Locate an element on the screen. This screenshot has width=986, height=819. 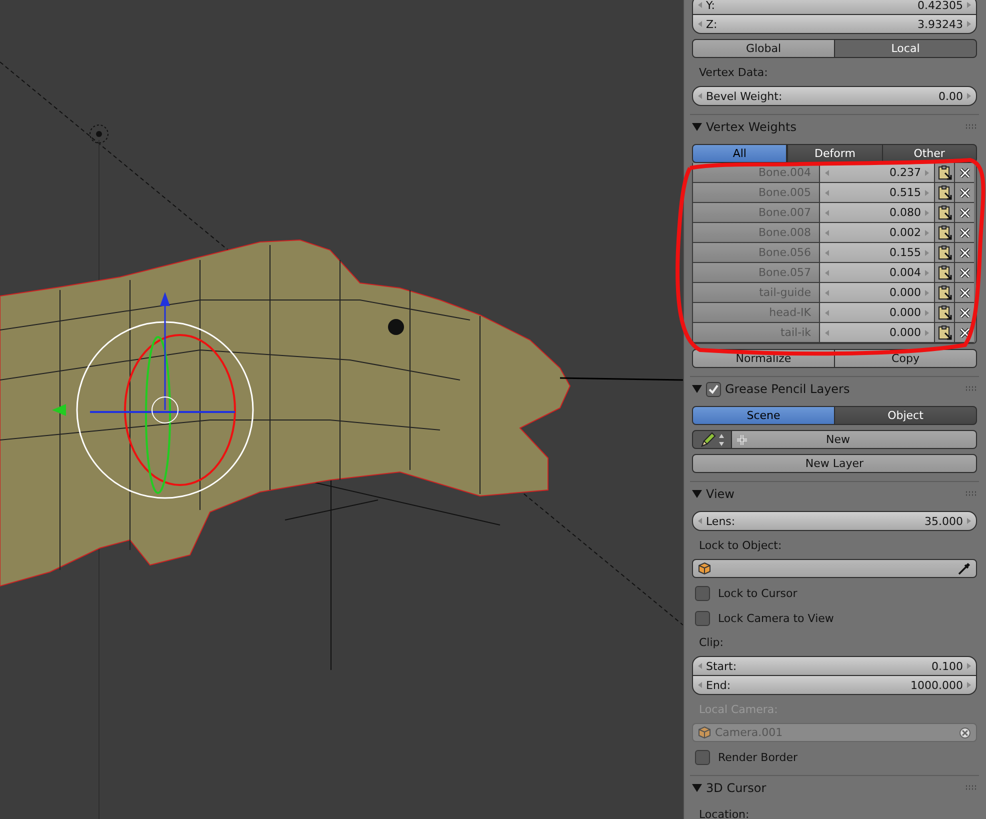
tab: Object is located at coordinates (906, 415).